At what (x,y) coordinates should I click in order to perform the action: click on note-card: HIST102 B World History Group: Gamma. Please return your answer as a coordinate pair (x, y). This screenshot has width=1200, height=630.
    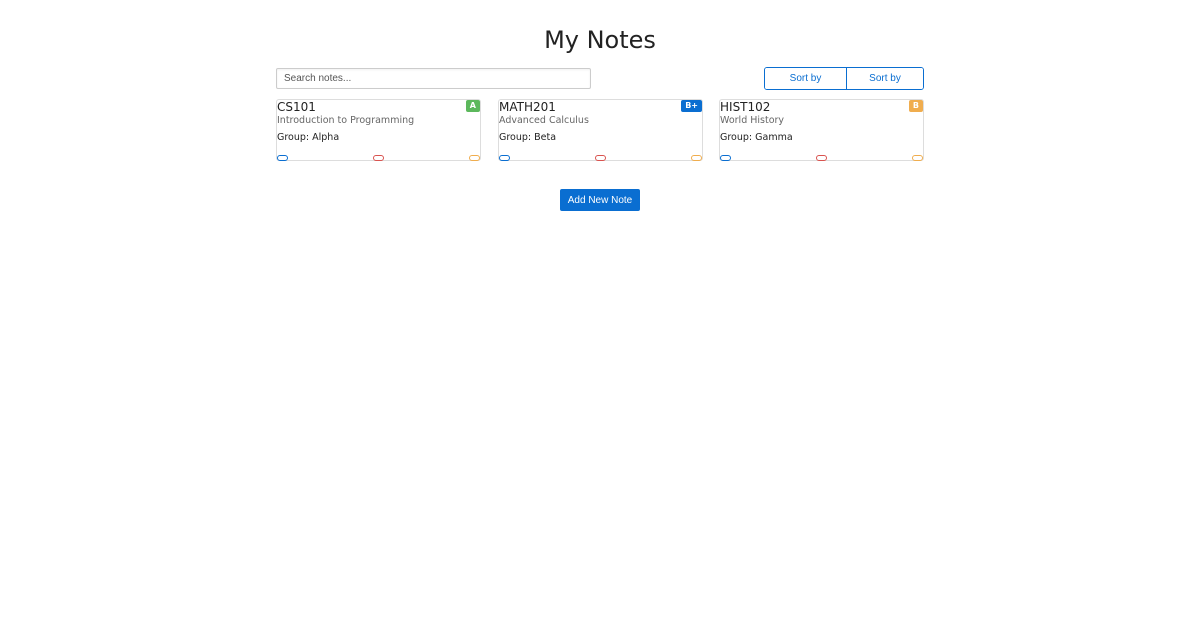
    Looking at the image, I should click on (821, 130).